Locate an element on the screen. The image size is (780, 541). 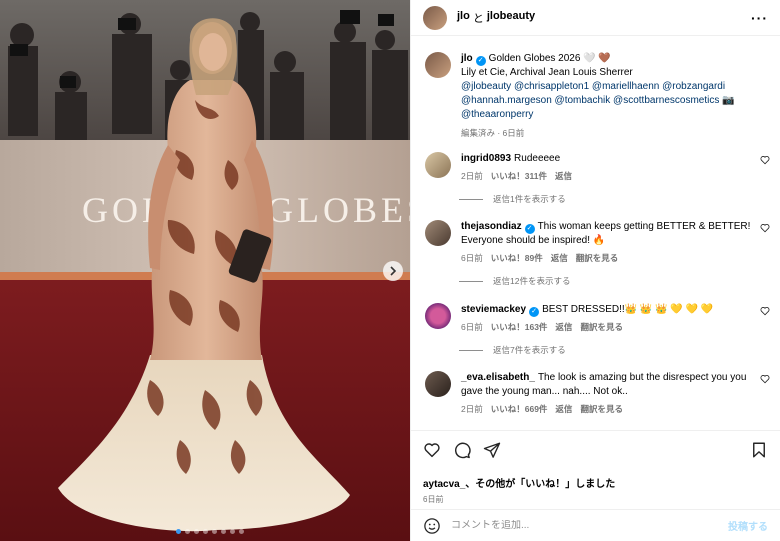
caption-line2: Lily et Cie, Archival Jean Louis Sherrer is located at coordinates (547, 72).